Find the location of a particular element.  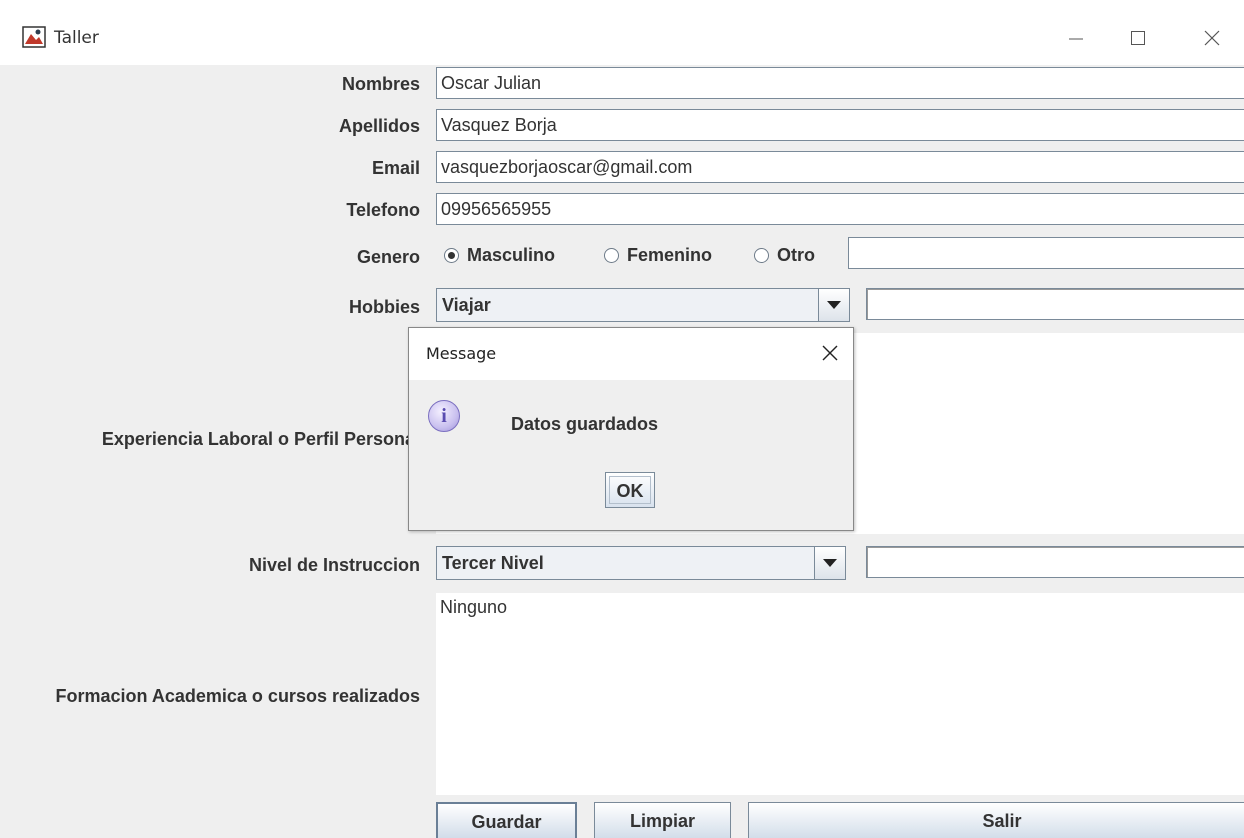

nombres-input: Oscar Julian is located at coordinates (840, 83).